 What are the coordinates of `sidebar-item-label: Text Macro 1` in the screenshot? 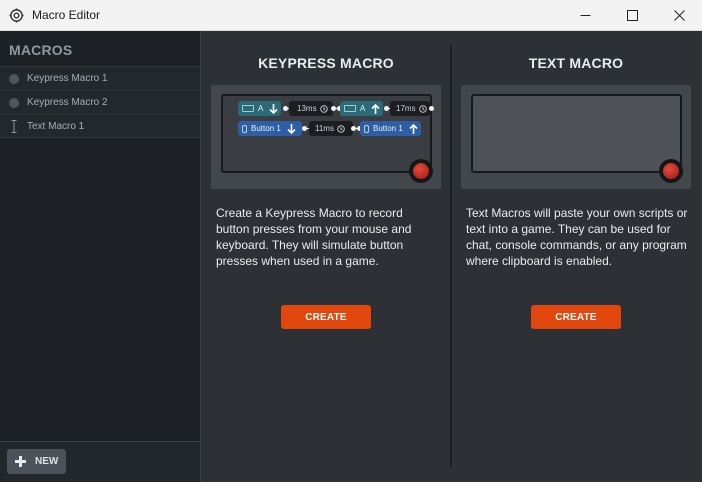 It's located at (56, 126).